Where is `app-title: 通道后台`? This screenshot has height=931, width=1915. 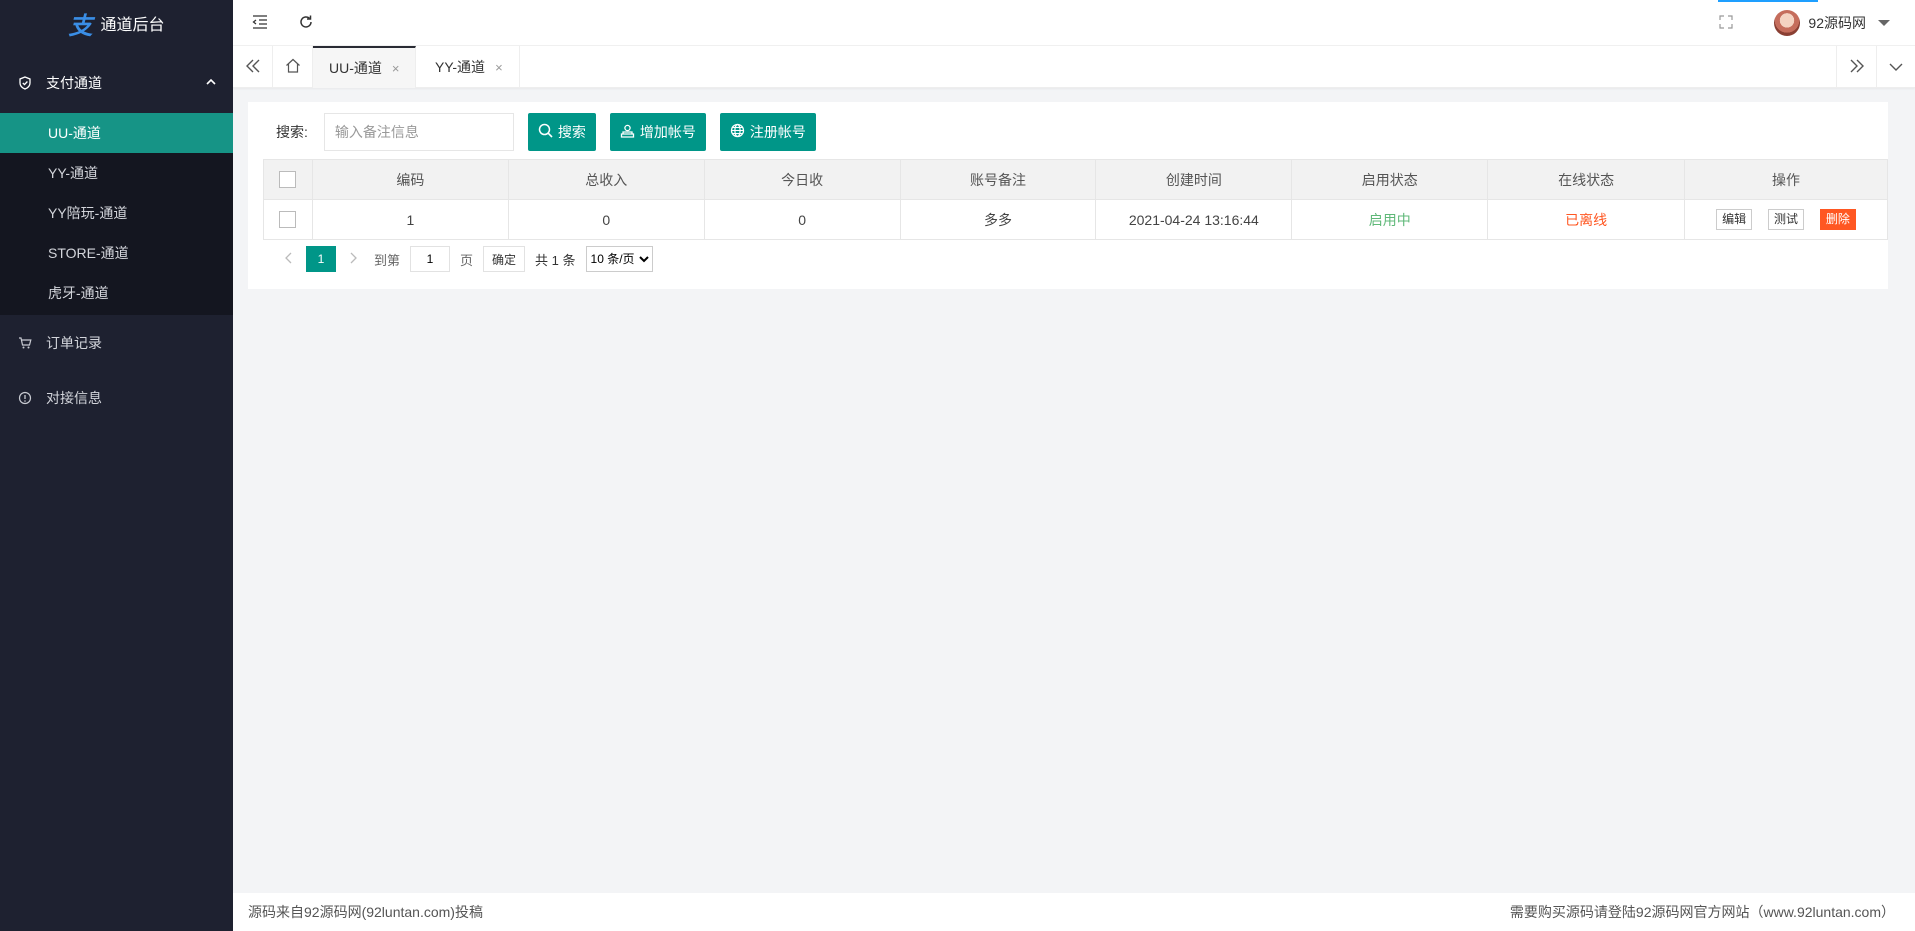
app-title: 通道后台 is located at coordinates (132, 25).